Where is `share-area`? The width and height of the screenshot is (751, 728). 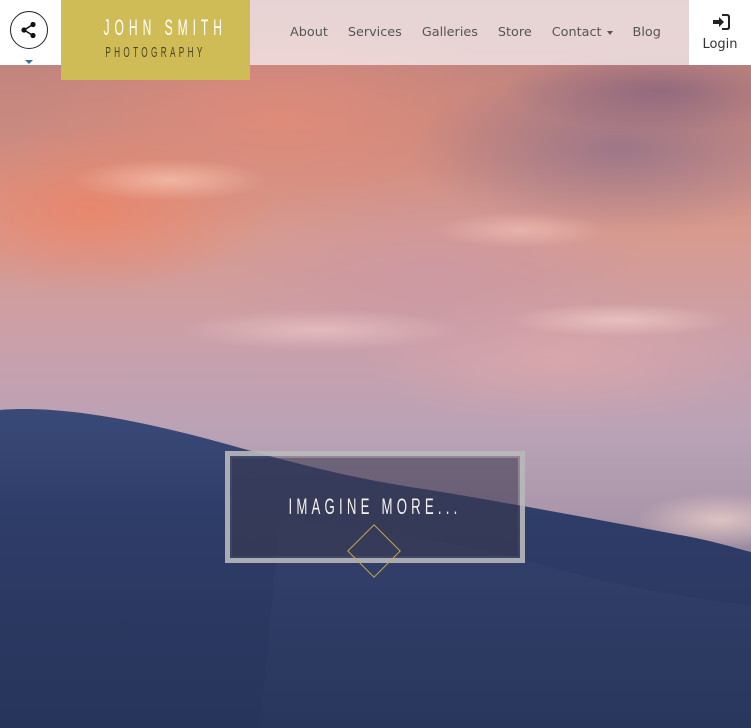 share-area is located at coordinates (30, 32).